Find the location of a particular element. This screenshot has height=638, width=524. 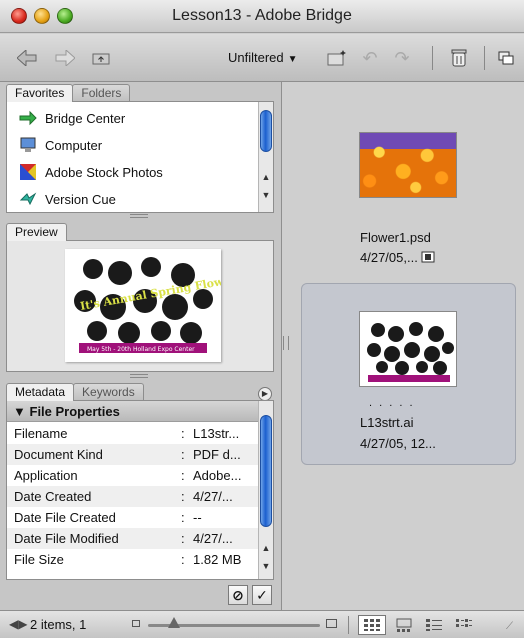

panel-menu-button: ▶ is located at coordinates (265, 394).